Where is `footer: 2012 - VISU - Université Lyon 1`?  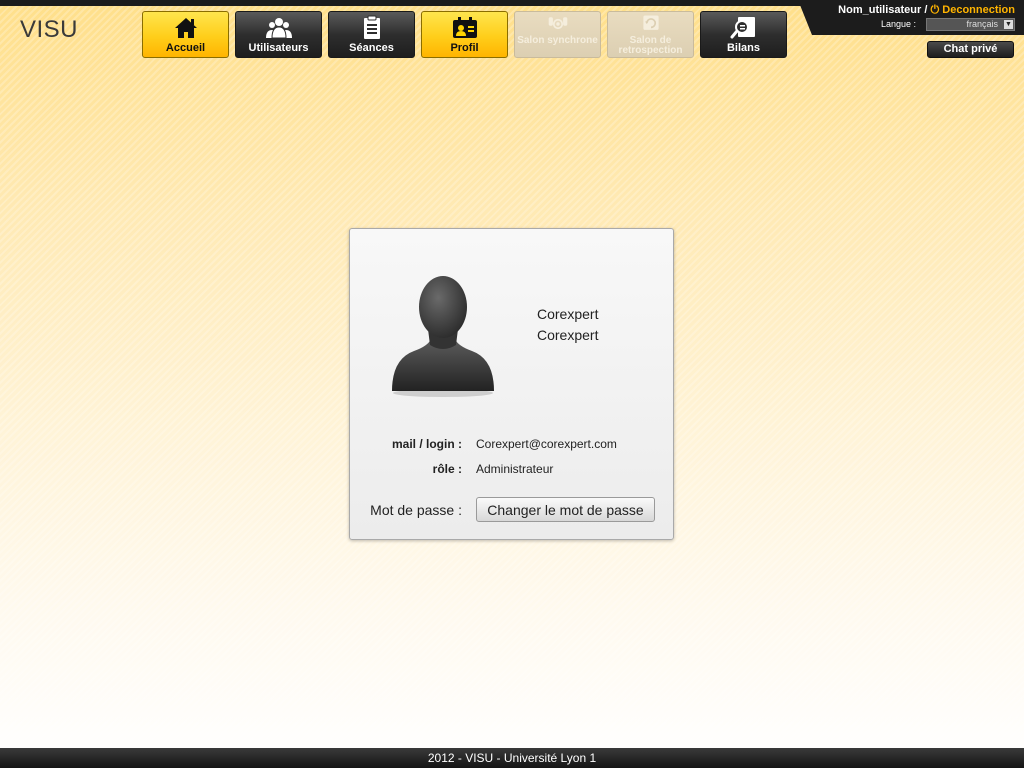 footer: 2012 - VISU - Université Lyon 1 is located at coordinates (512, 758).